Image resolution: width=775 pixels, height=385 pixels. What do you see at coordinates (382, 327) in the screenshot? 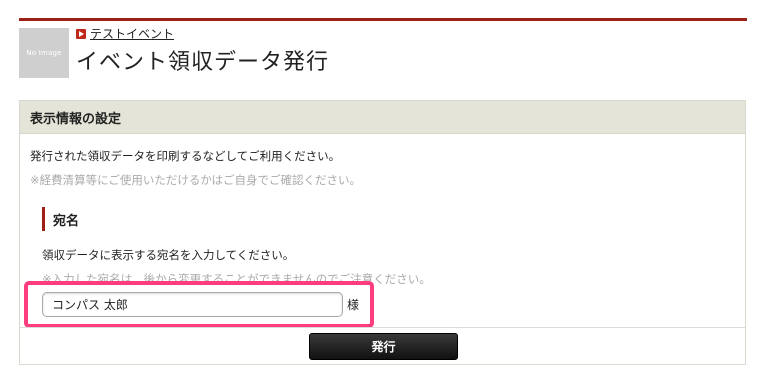
I see `panel-footer-divider` at bounding box center [382, 327].